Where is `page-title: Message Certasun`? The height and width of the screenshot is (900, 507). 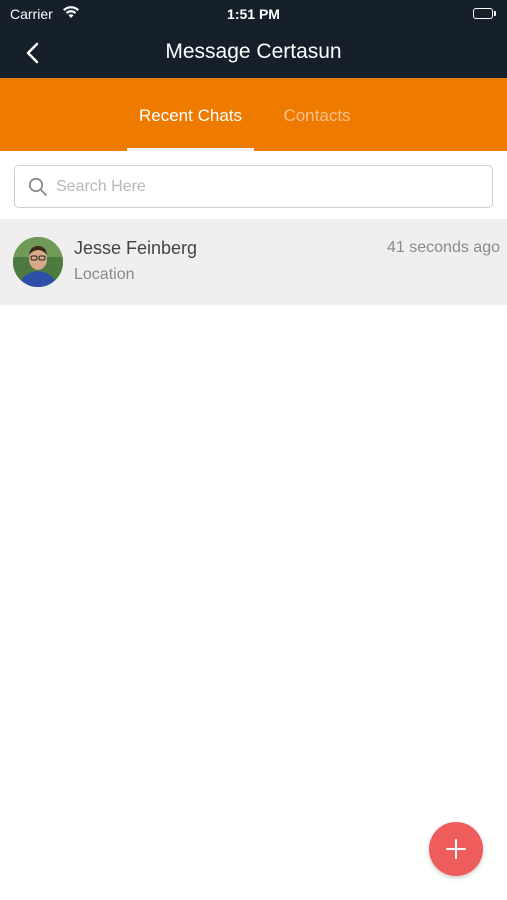 page-title: Message Certasun is located at coordinates (253, 51).